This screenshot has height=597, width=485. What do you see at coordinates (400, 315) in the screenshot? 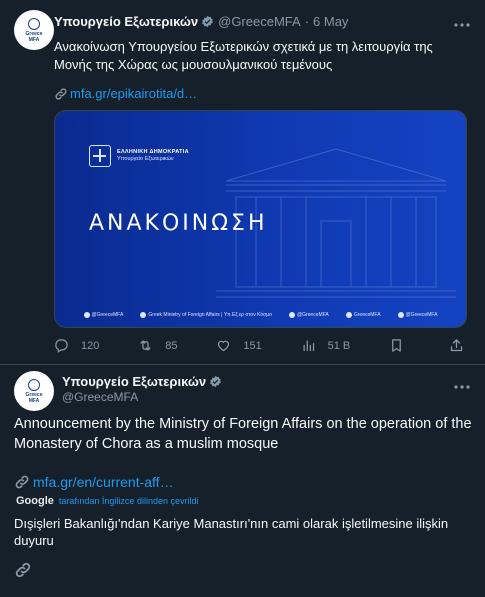
I see `youtube-icon` at bounding box center [400, 315].